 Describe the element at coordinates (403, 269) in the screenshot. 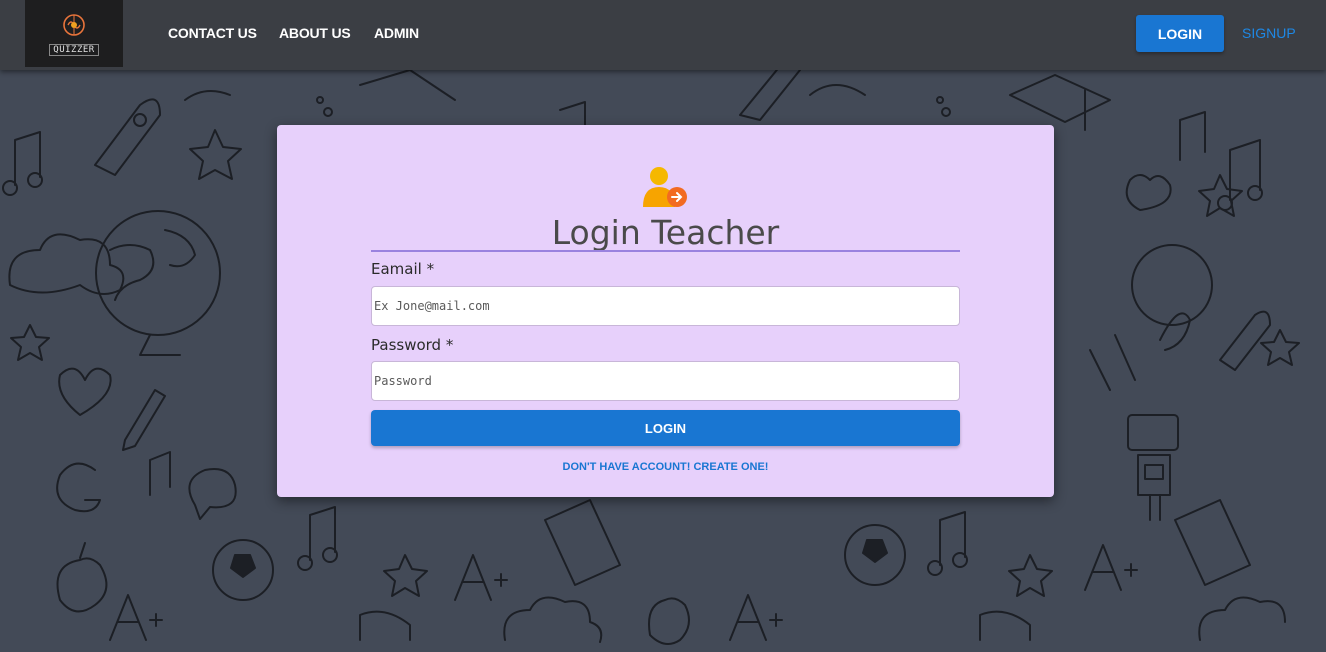

I see `email-label: Eamail *` at that location.